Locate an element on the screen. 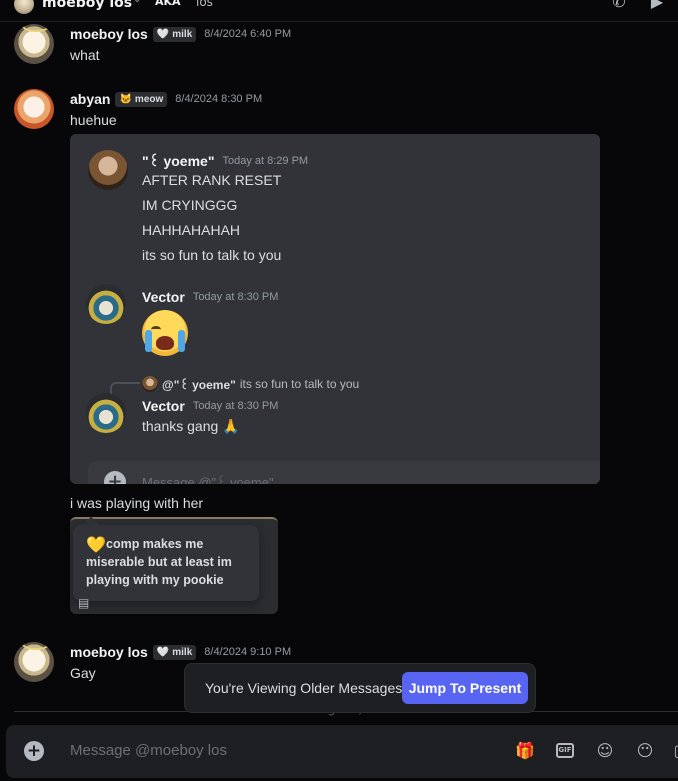 This screenshot has height=781, width=678. document-icon: ▤ is located at coordinates (84, 603).